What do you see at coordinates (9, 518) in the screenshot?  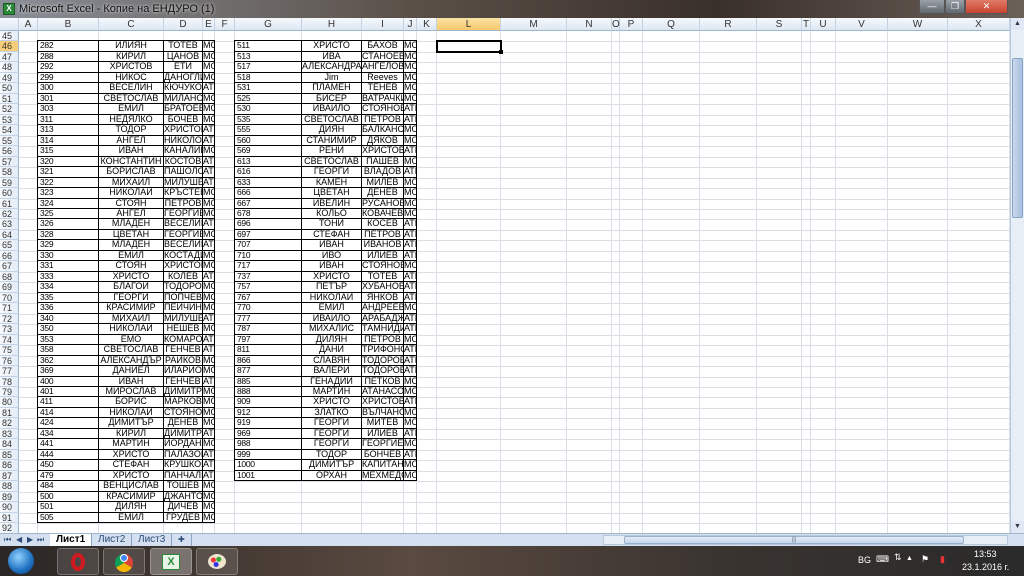 I see `row-header: 91` at bounding box center [9, 518].